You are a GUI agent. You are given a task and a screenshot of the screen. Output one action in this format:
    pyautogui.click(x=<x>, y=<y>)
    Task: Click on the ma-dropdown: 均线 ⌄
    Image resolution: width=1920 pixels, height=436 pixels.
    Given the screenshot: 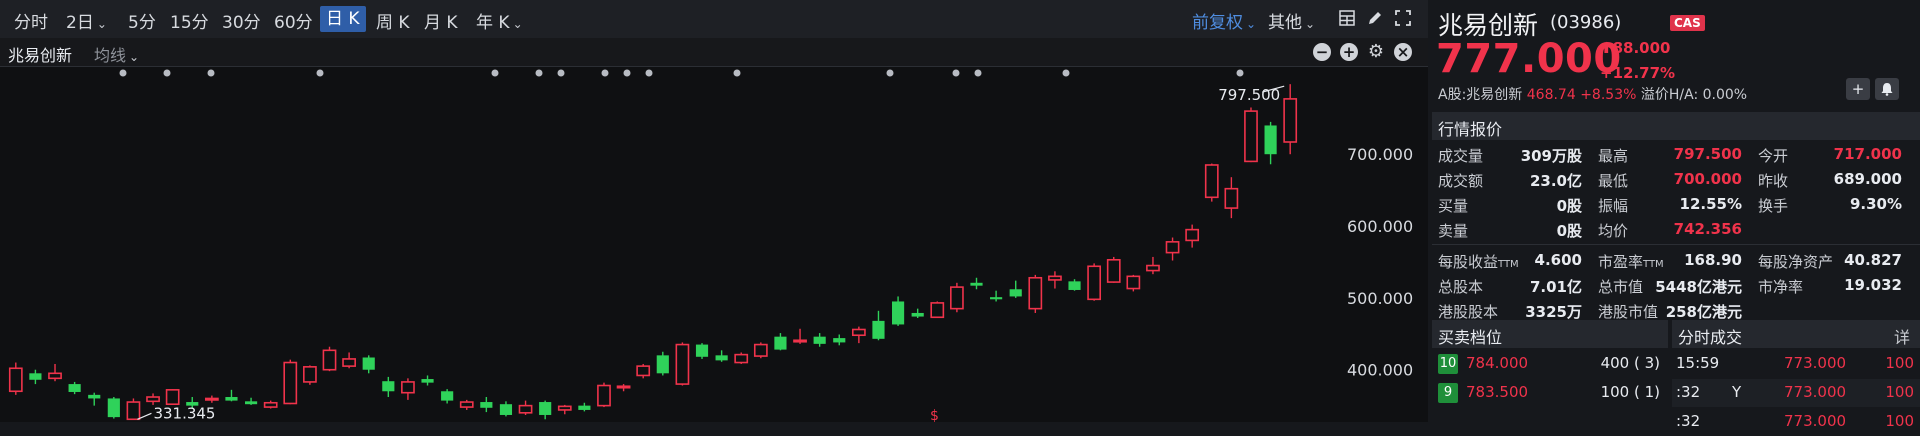 What is the action you would take?
    pyautogui.click(x=116, y=54)
    